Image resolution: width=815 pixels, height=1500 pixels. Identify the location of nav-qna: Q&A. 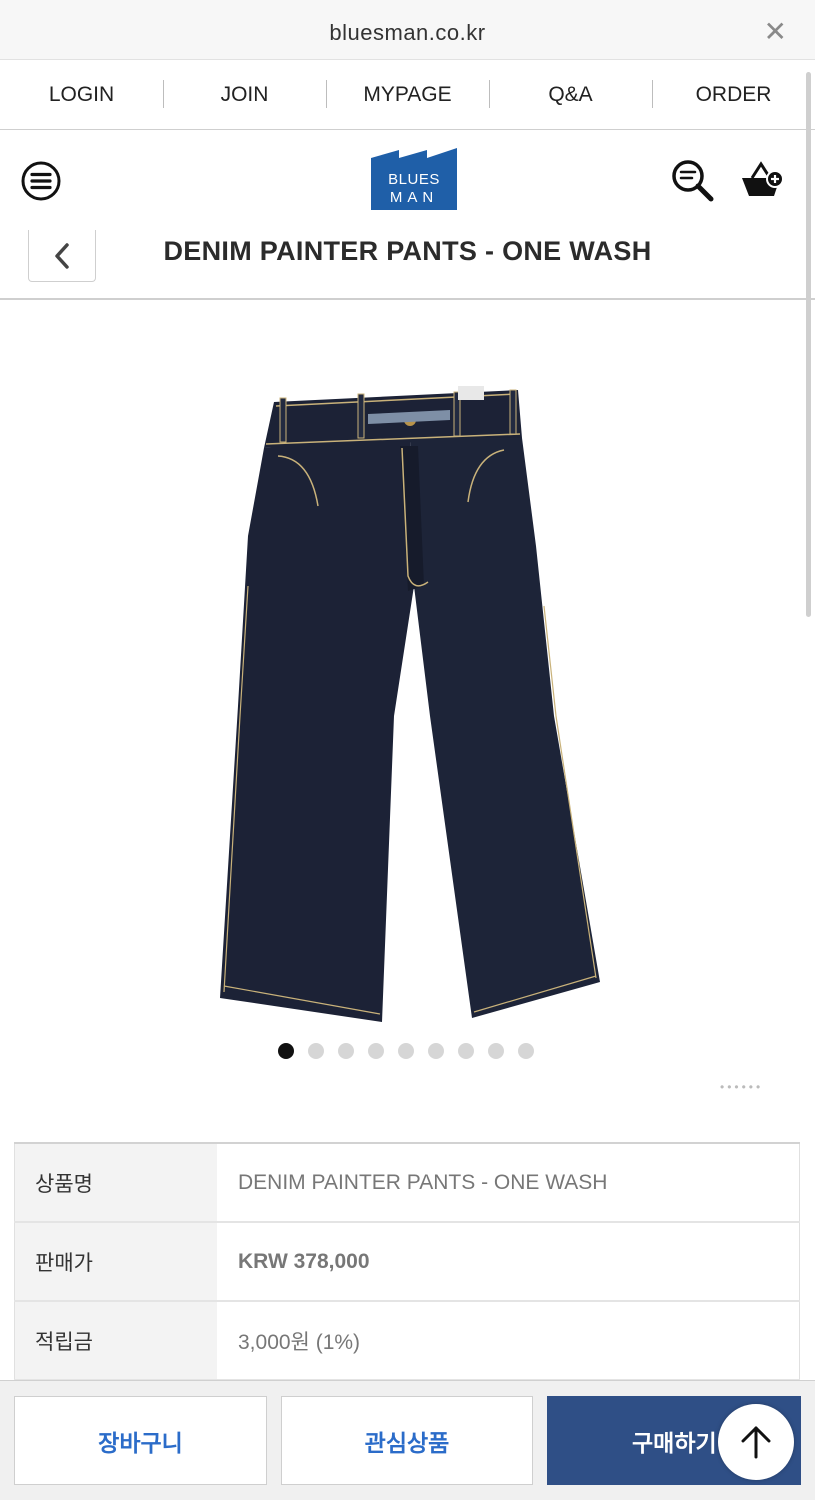
(570, 93).